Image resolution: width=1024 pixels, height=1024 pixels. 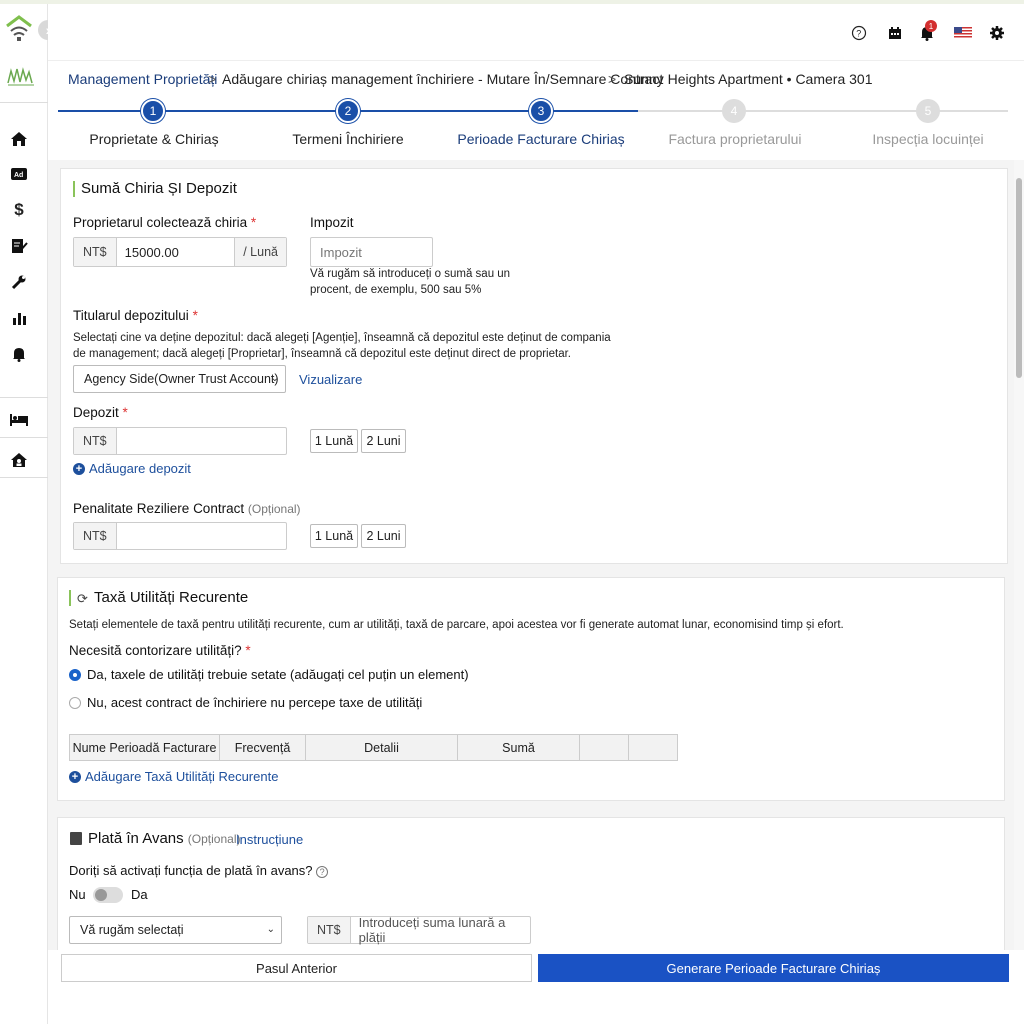 What do you see at coordinates (19, 460) in the screenshot?
I see `house-user-icon` at bounding box center [19, 460].